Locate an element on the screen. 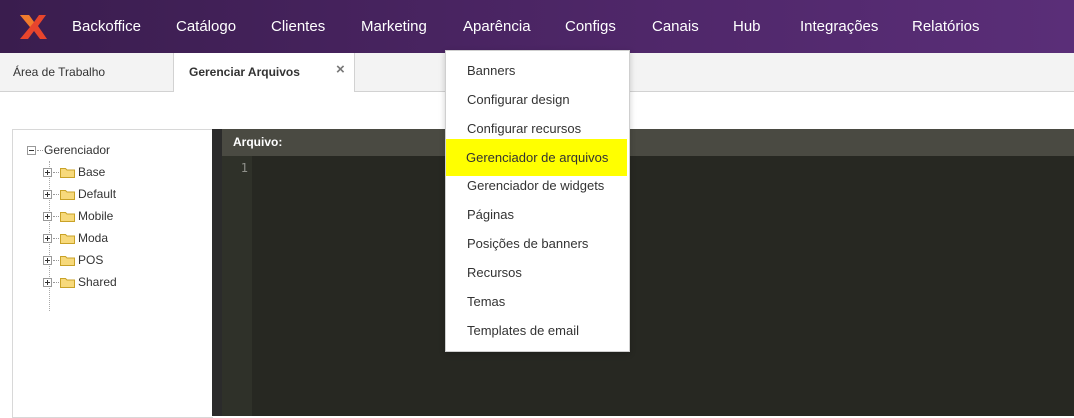 The height and width of the screenshot is (418, 1074). menu-item-label: Recursos is located at coordinates (494, 272).